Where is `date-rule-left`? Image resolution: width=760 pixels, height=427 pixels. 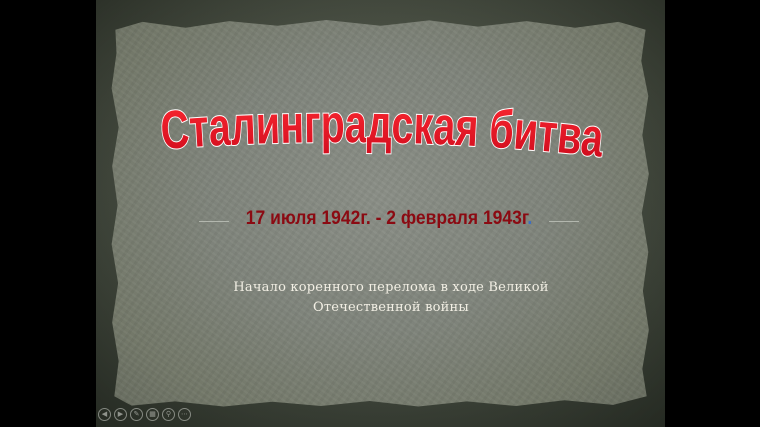 date-rule-left is located at coordinates (214, 221).